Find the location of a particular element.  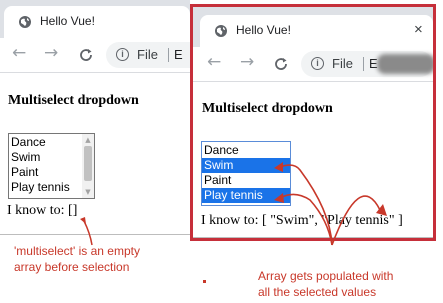

scroll-thumb is located at coordinates (88, 163).